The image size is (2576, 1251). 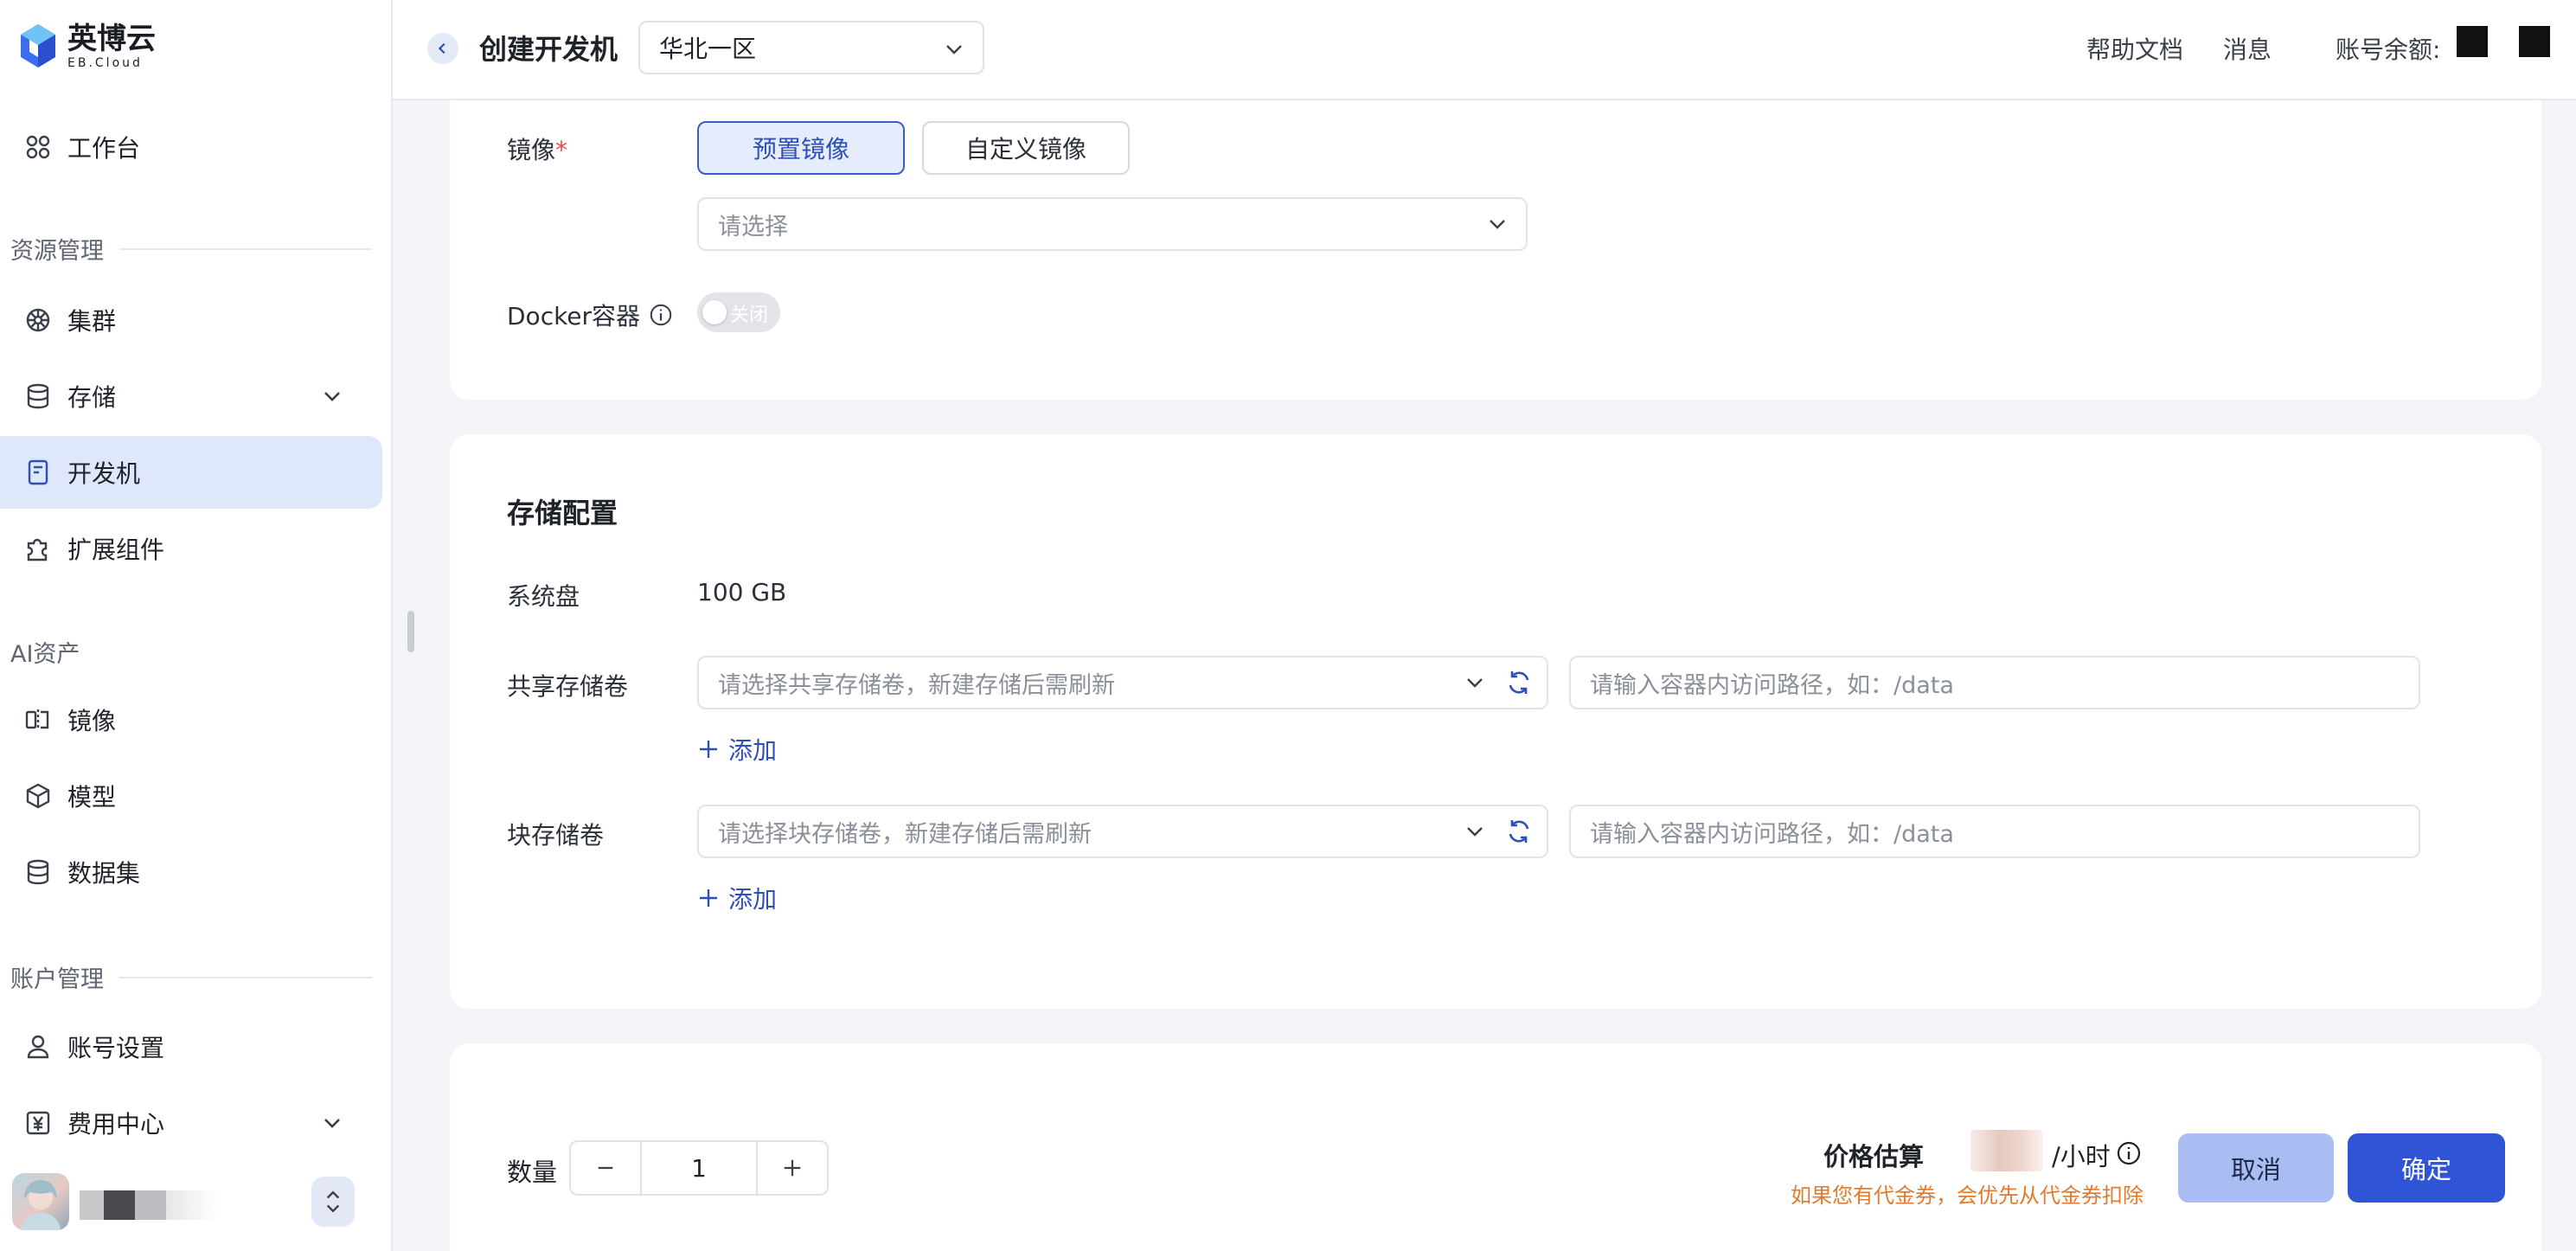 I want to click on cube-icon, so click(x=38, y=796).